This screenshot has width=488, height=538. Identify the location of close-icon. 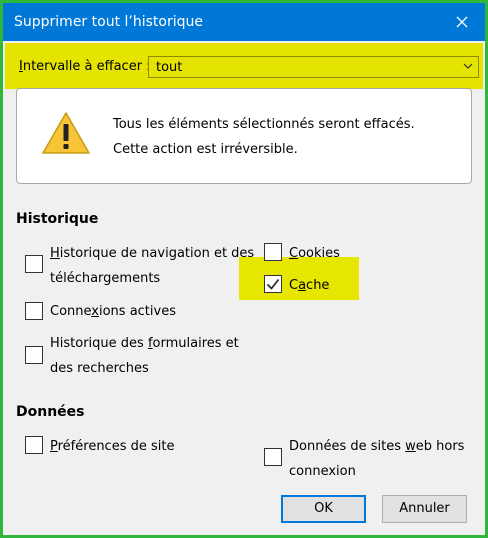
(462, 22).